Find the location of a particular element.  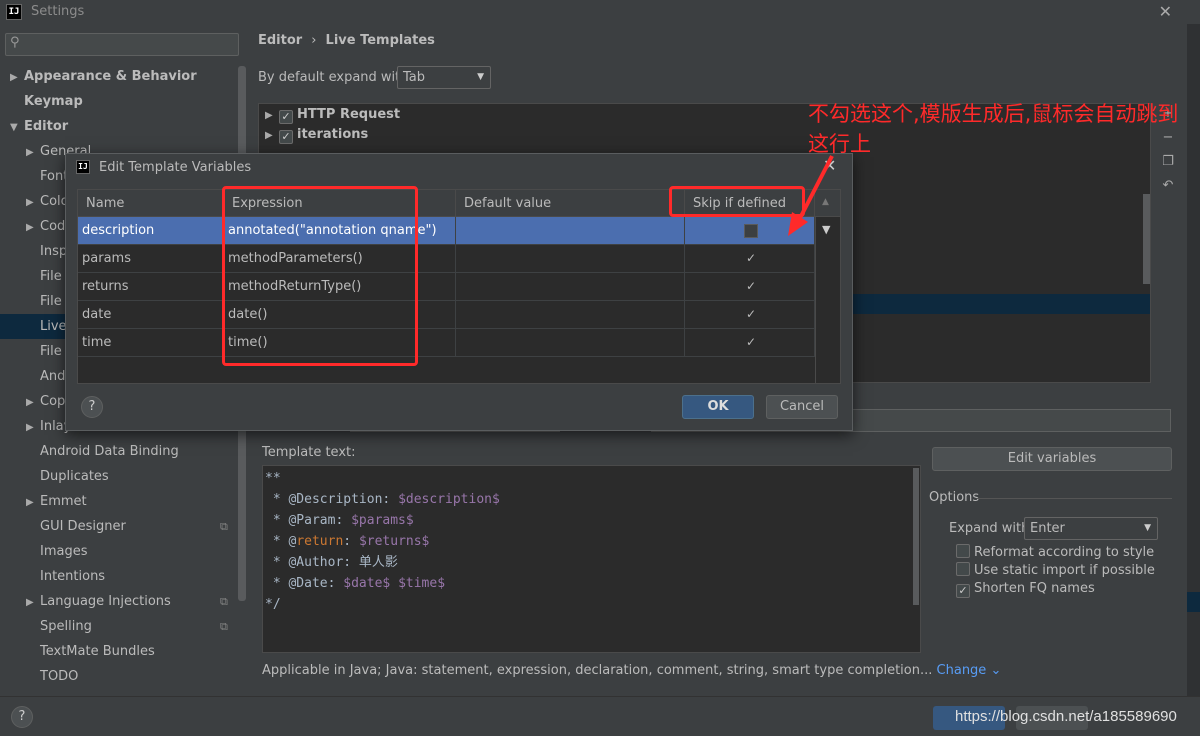

sidebar-item: Font is located at coordinates (47, 176).